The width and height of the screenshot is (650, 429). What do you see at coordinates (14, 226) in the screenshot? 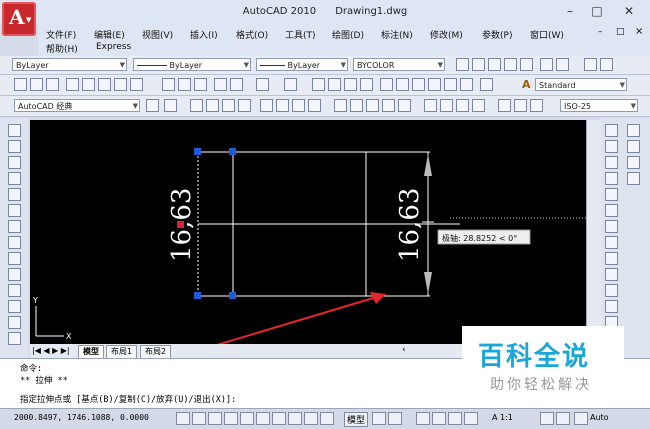
I see `circle-icon` at bounding box center [14, 226].